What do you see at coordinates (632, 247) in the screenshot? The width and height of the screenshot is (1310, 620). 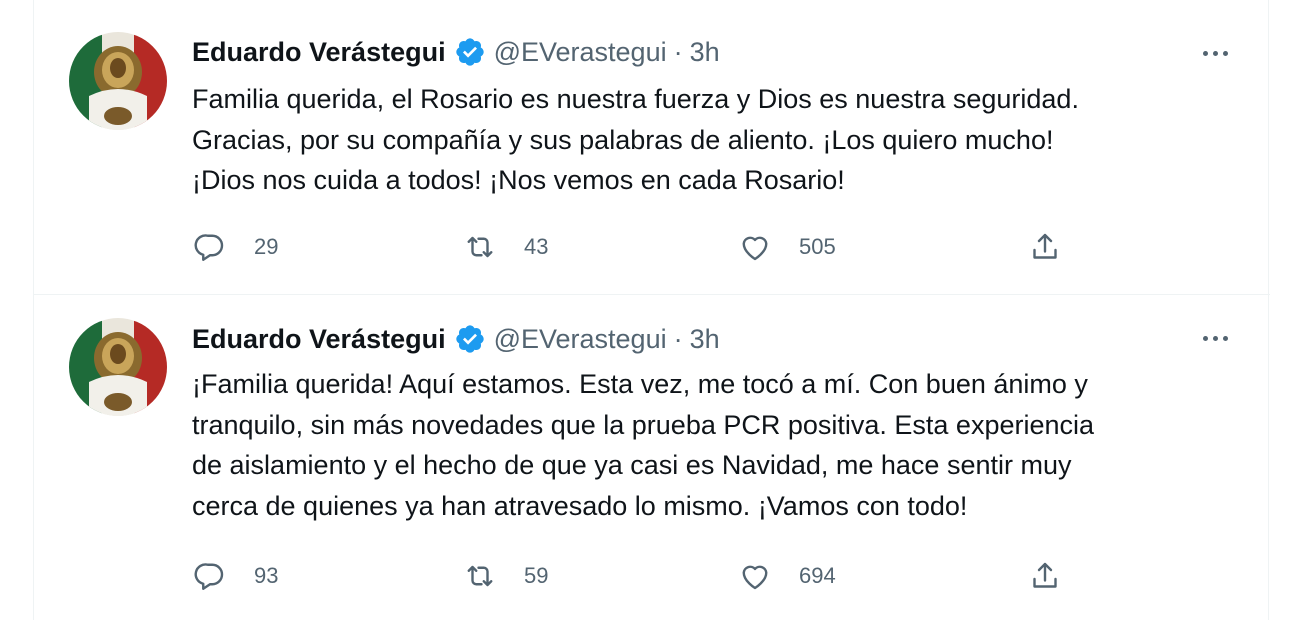 I see `tweet-actions: 29 43 505` at bounding box center [632, 247].